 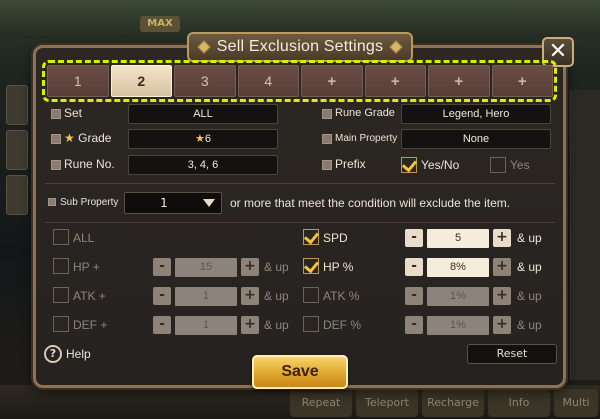 What do you see at coordinates (453, 403) in the screenshot?
I see `background-recharge-button: Recharge` at bounding box center [453, 403].